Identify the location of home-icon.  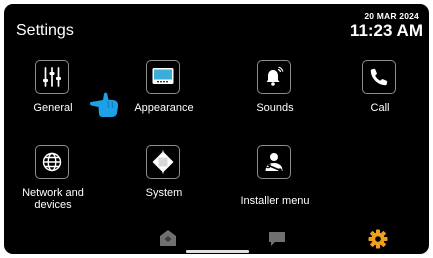
(168, 238).